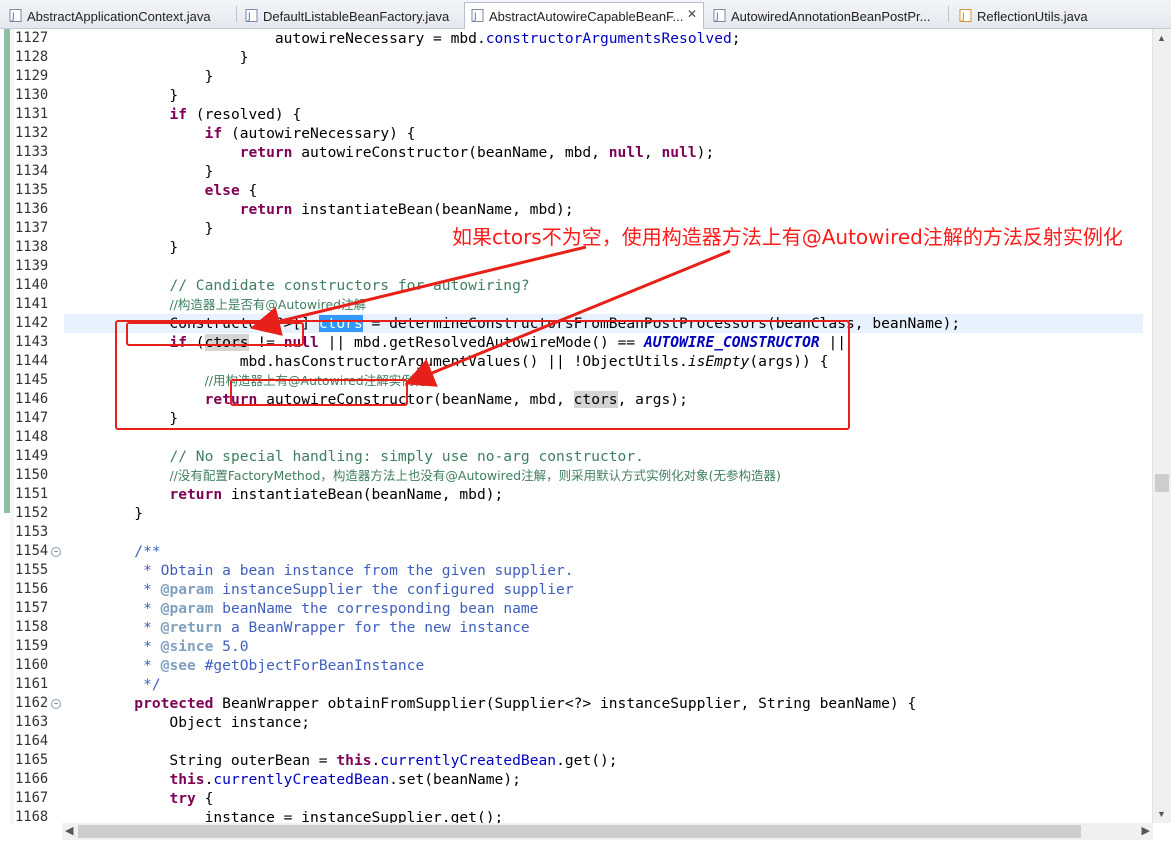 The height and width of the screenshot is (841, 1171). What do you see at coordinates (350, 14) in the screenshot?
I see `tab-default-listable-bean-factory: J DefaultListableBeanFactory.java` at bounding box center [350, 14].